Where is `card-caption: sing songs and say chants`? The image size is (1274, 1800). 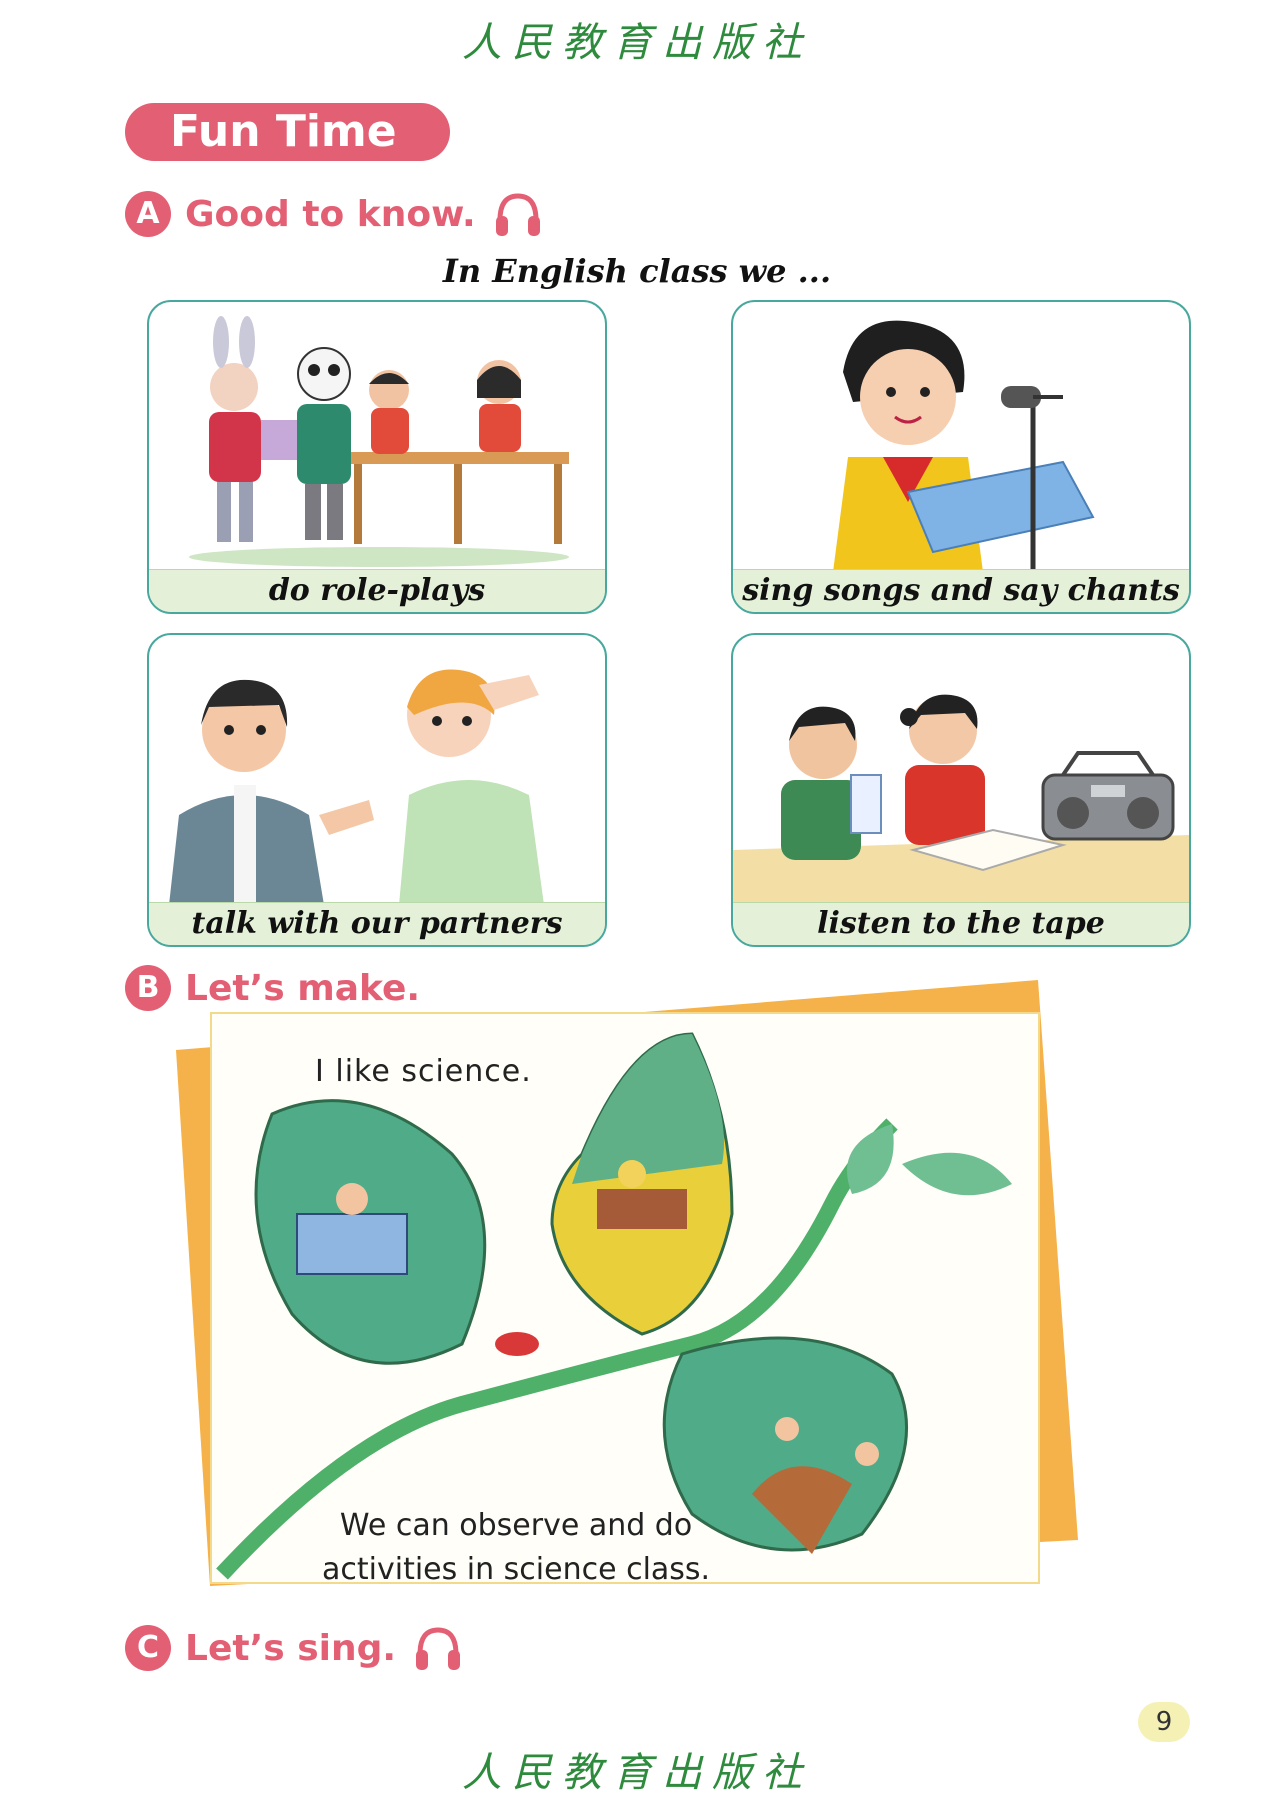
card-caption: sing songs and say chants is located at coordinates (961, 590).